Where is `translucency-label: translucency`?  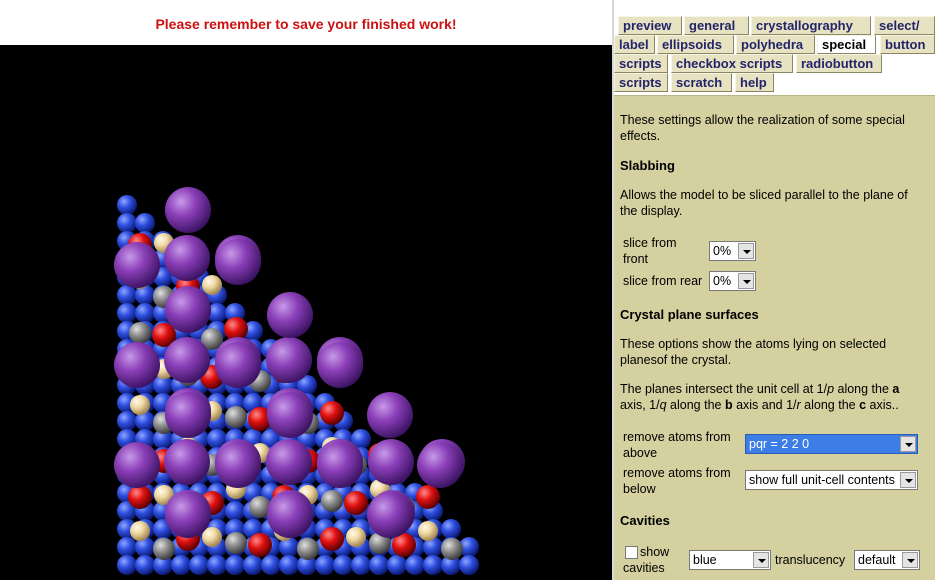
translucency-label: translucency is located at coordinates (810, 560).